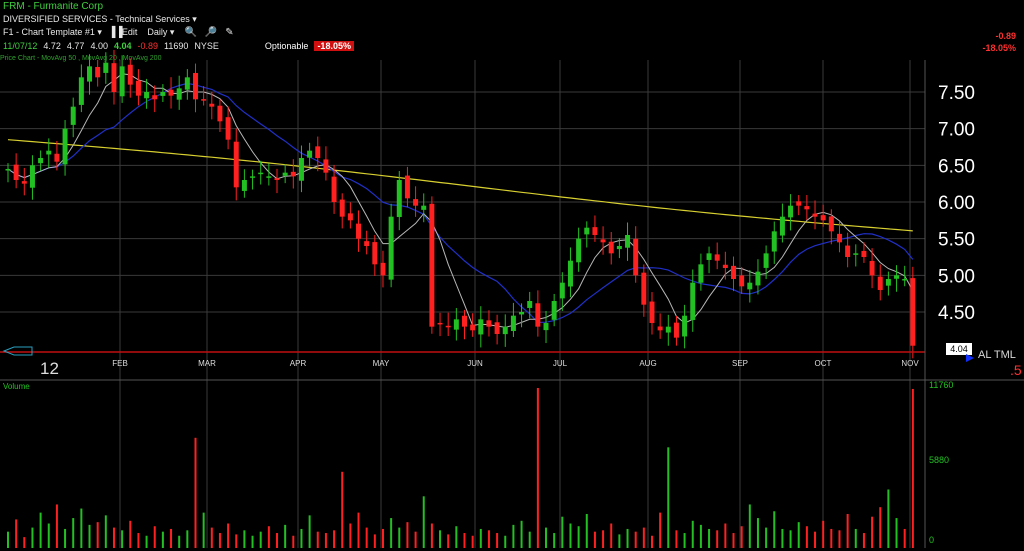 The width and height of the screenshot is (1024, 551). I want to click on optionable-label: Optionable, so click(286, 46).